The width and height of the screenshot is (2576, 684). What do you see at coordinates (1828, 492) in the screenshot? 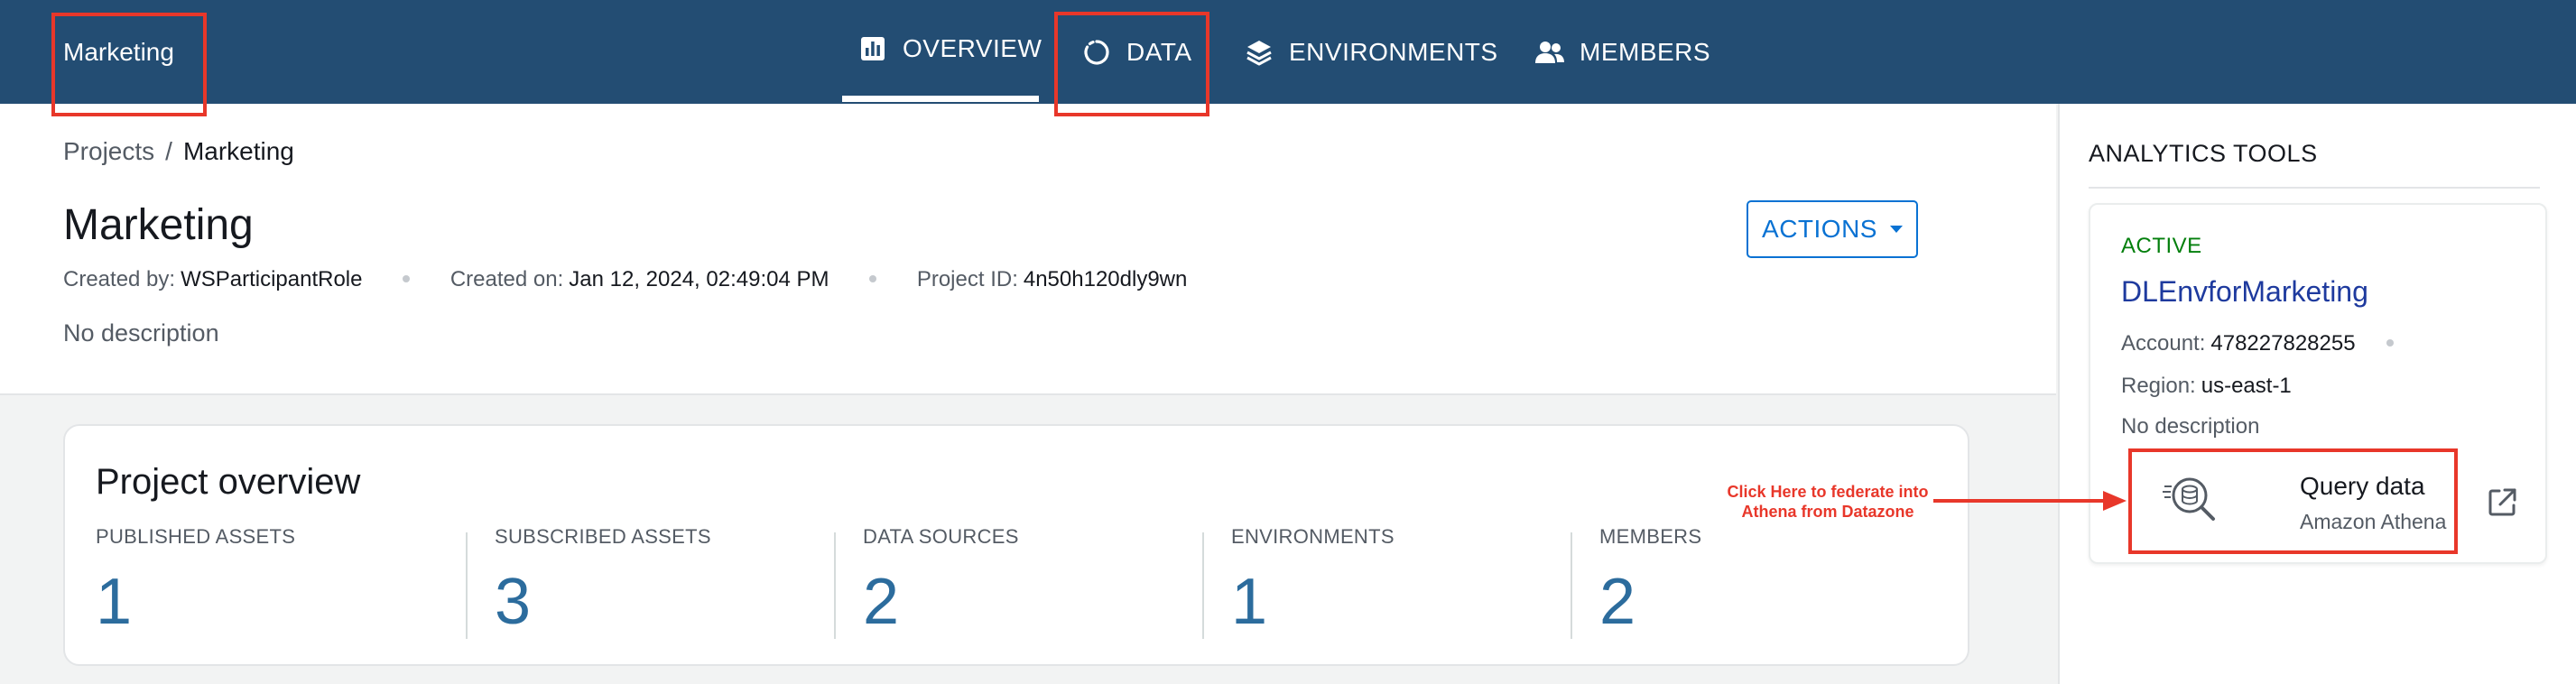
I see `annotation-line-1: Click Here to federate into` at bounding box center [1828, 492].